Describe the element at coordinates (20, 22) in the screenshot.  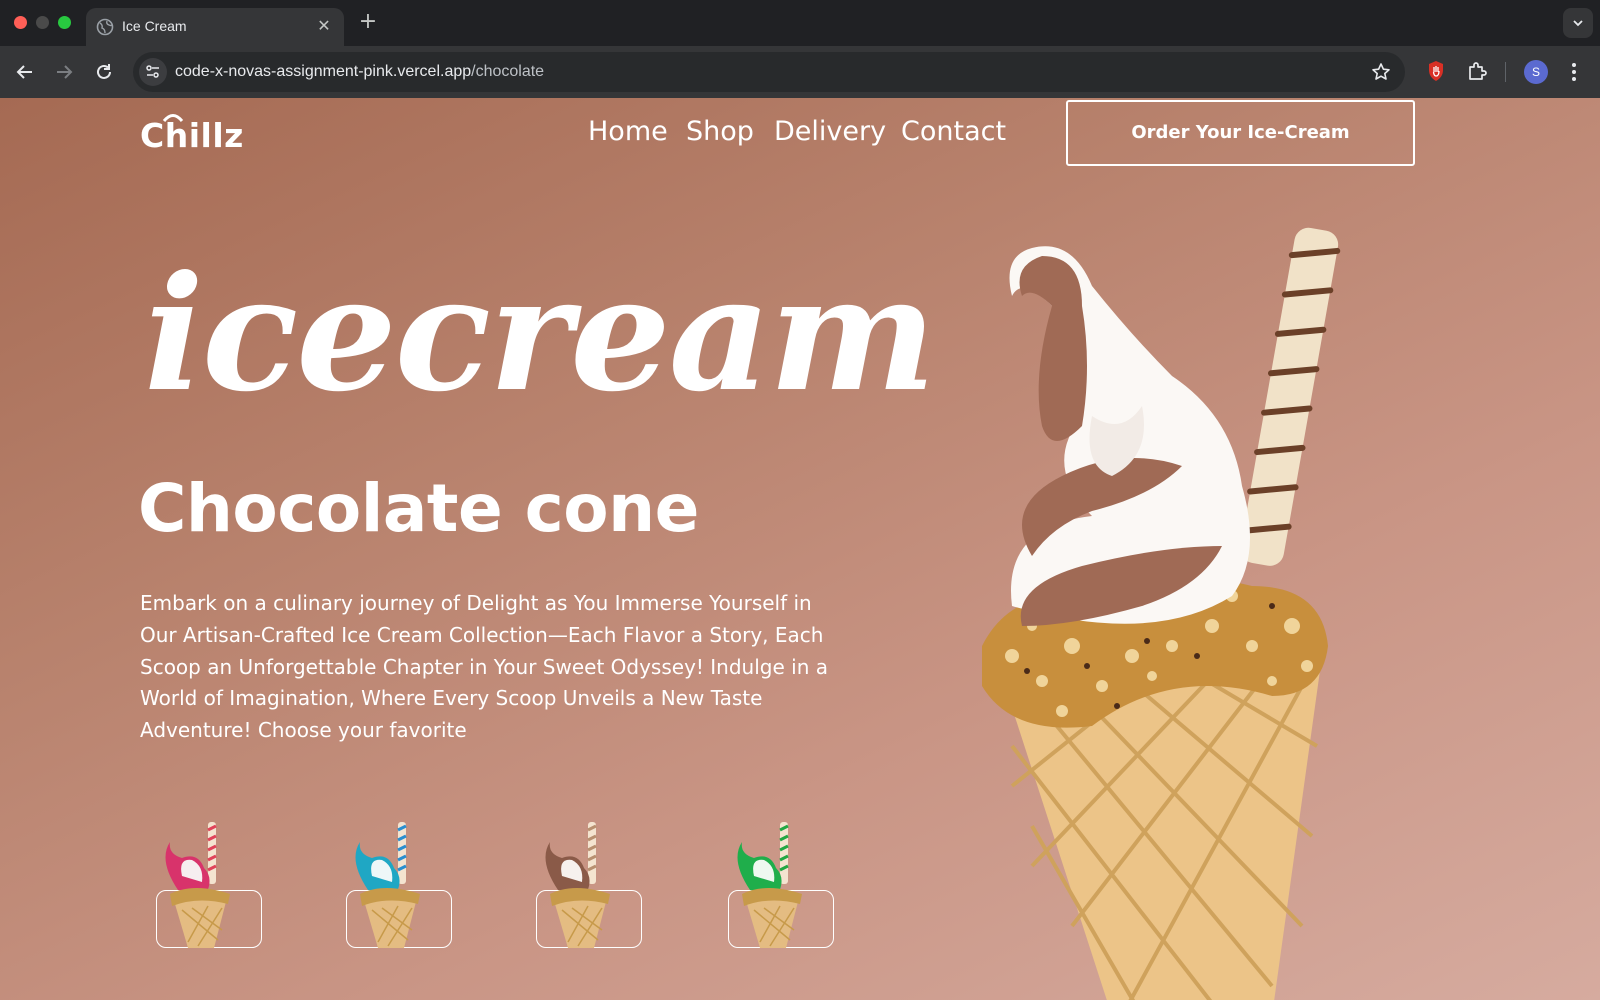
I see `close-window-button` at that location.